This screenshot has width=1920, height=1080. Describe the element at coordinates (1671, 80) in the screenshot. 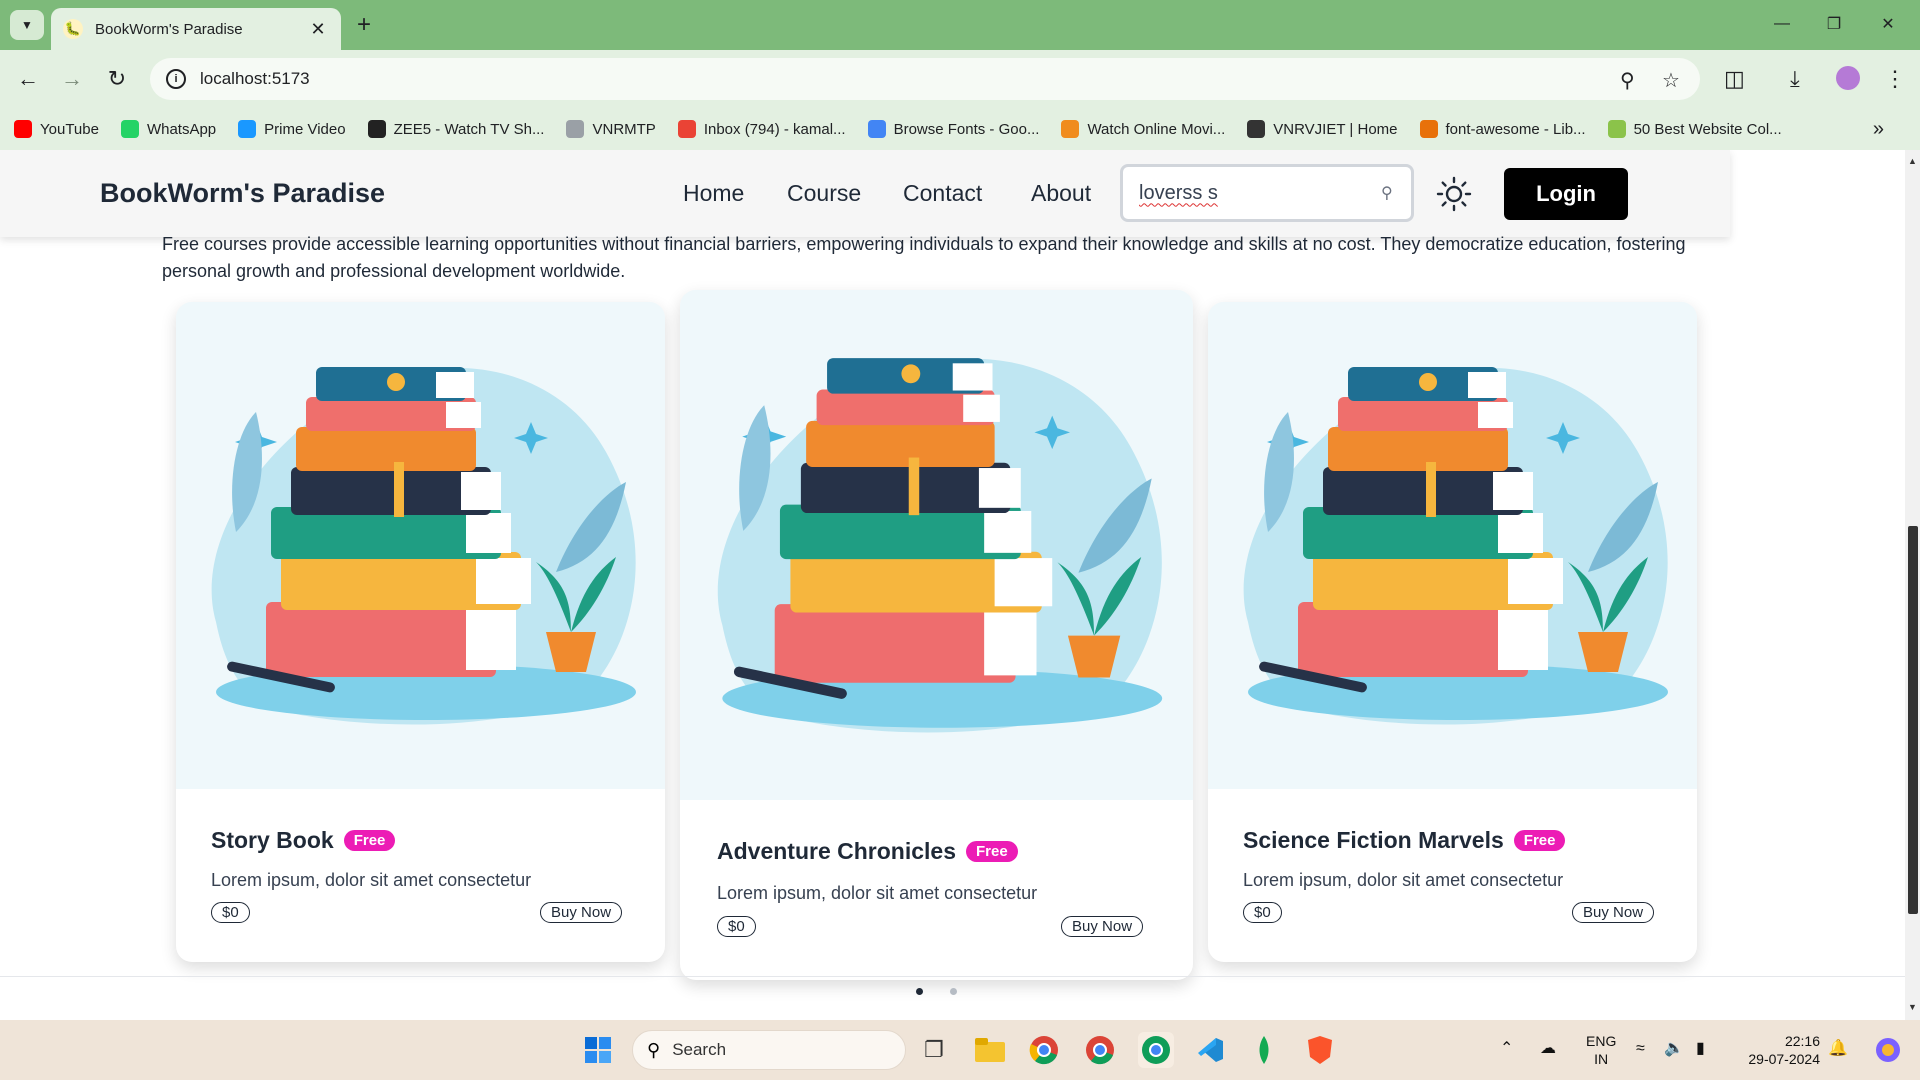

I see `bookmark-star-icon: ☆` at that location.